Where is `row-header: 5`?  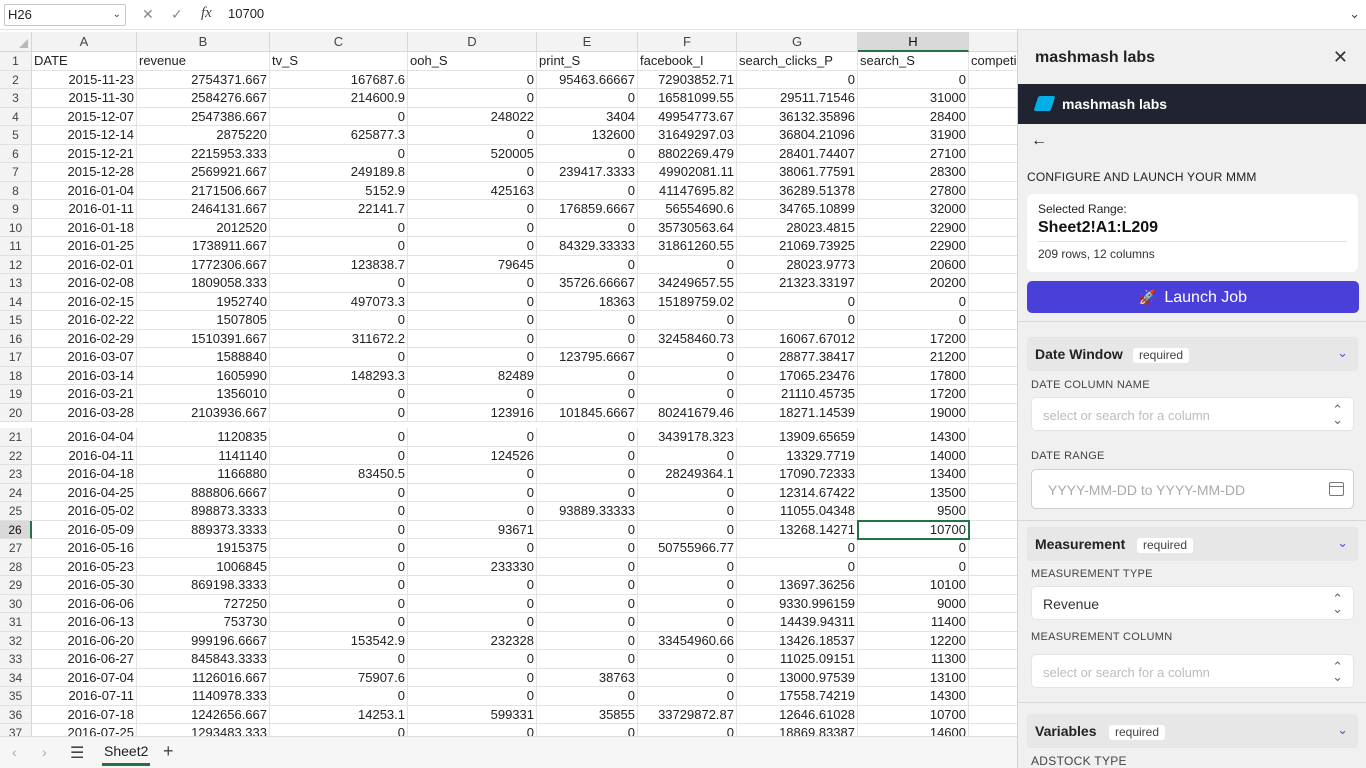 row-header: 5 is located at coordinates (16, 135).